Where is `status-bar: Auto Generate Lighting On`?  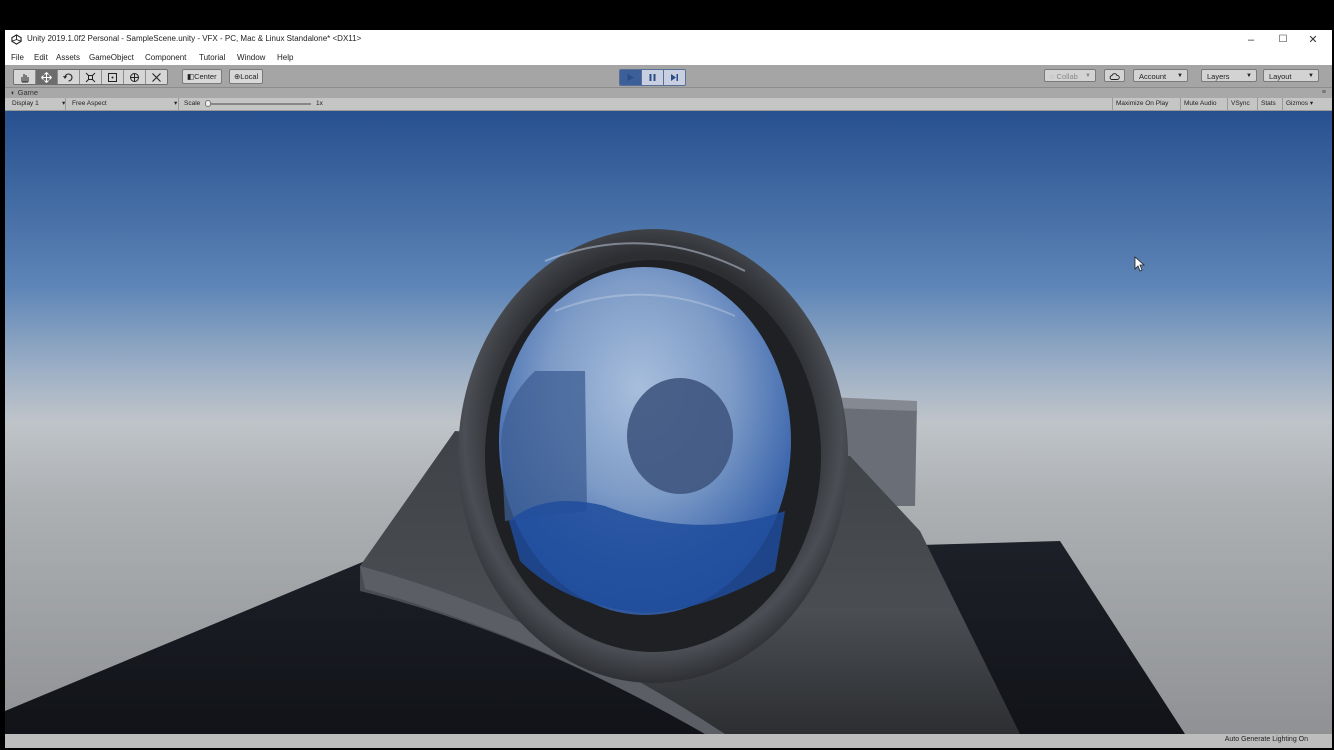 status-bar: Auto Generate Lighting On is located at coordinates (668, 741).